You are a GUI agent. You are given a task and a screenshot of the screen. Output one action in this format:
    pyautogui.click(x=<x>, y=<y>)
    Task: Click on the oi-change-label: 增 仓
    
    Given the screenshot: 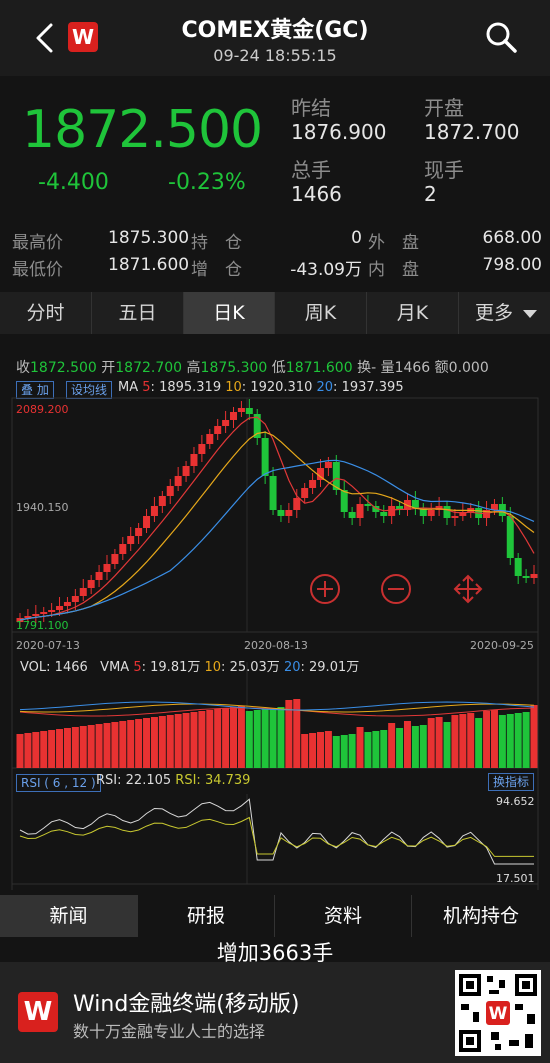 What is the action you would take?
    pyautogui.click(x=216, y=270)
    